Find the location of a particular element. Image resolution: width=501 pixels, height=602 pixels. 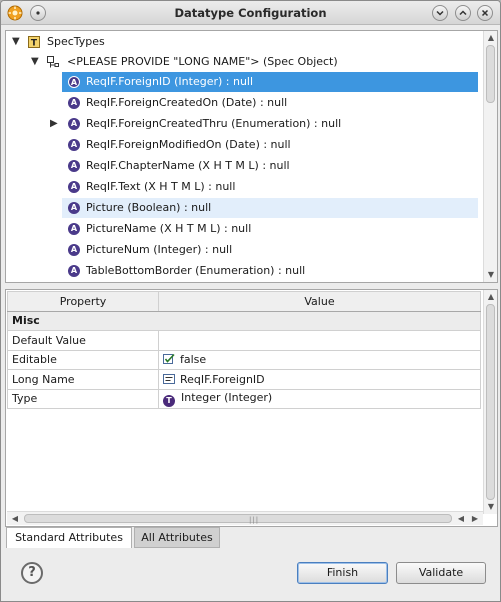

property-row-default-value: Default Value is located at coordinates (244, 340).